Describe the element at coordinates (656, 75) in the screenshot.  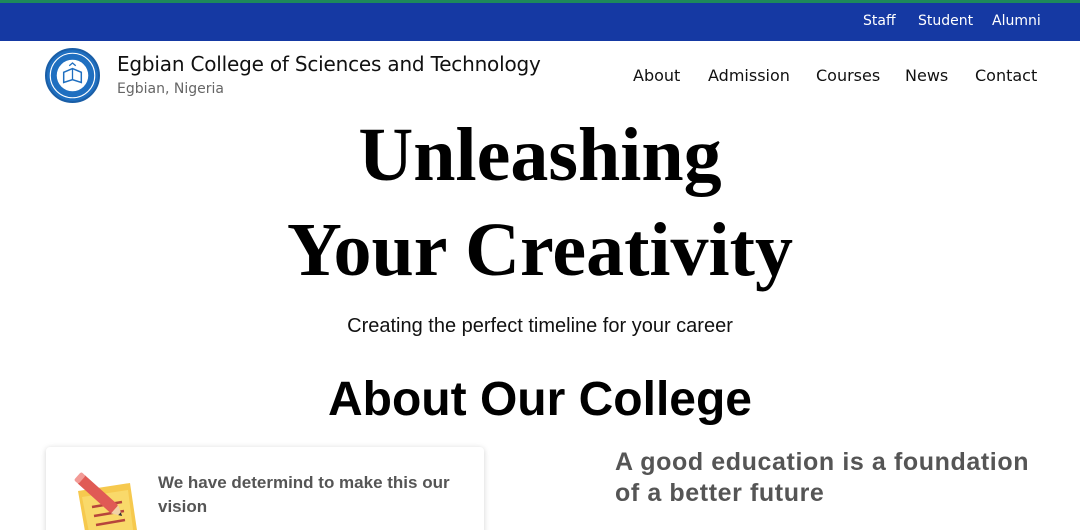
I see `nav-about: About` at that location.